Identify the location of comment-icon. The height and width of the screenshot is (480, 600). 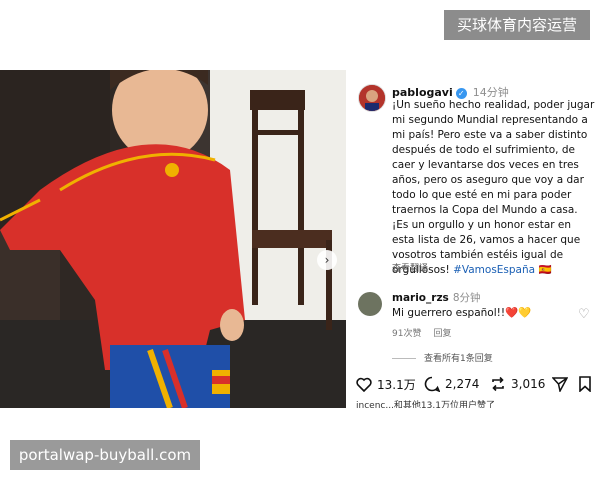
(432, 384).